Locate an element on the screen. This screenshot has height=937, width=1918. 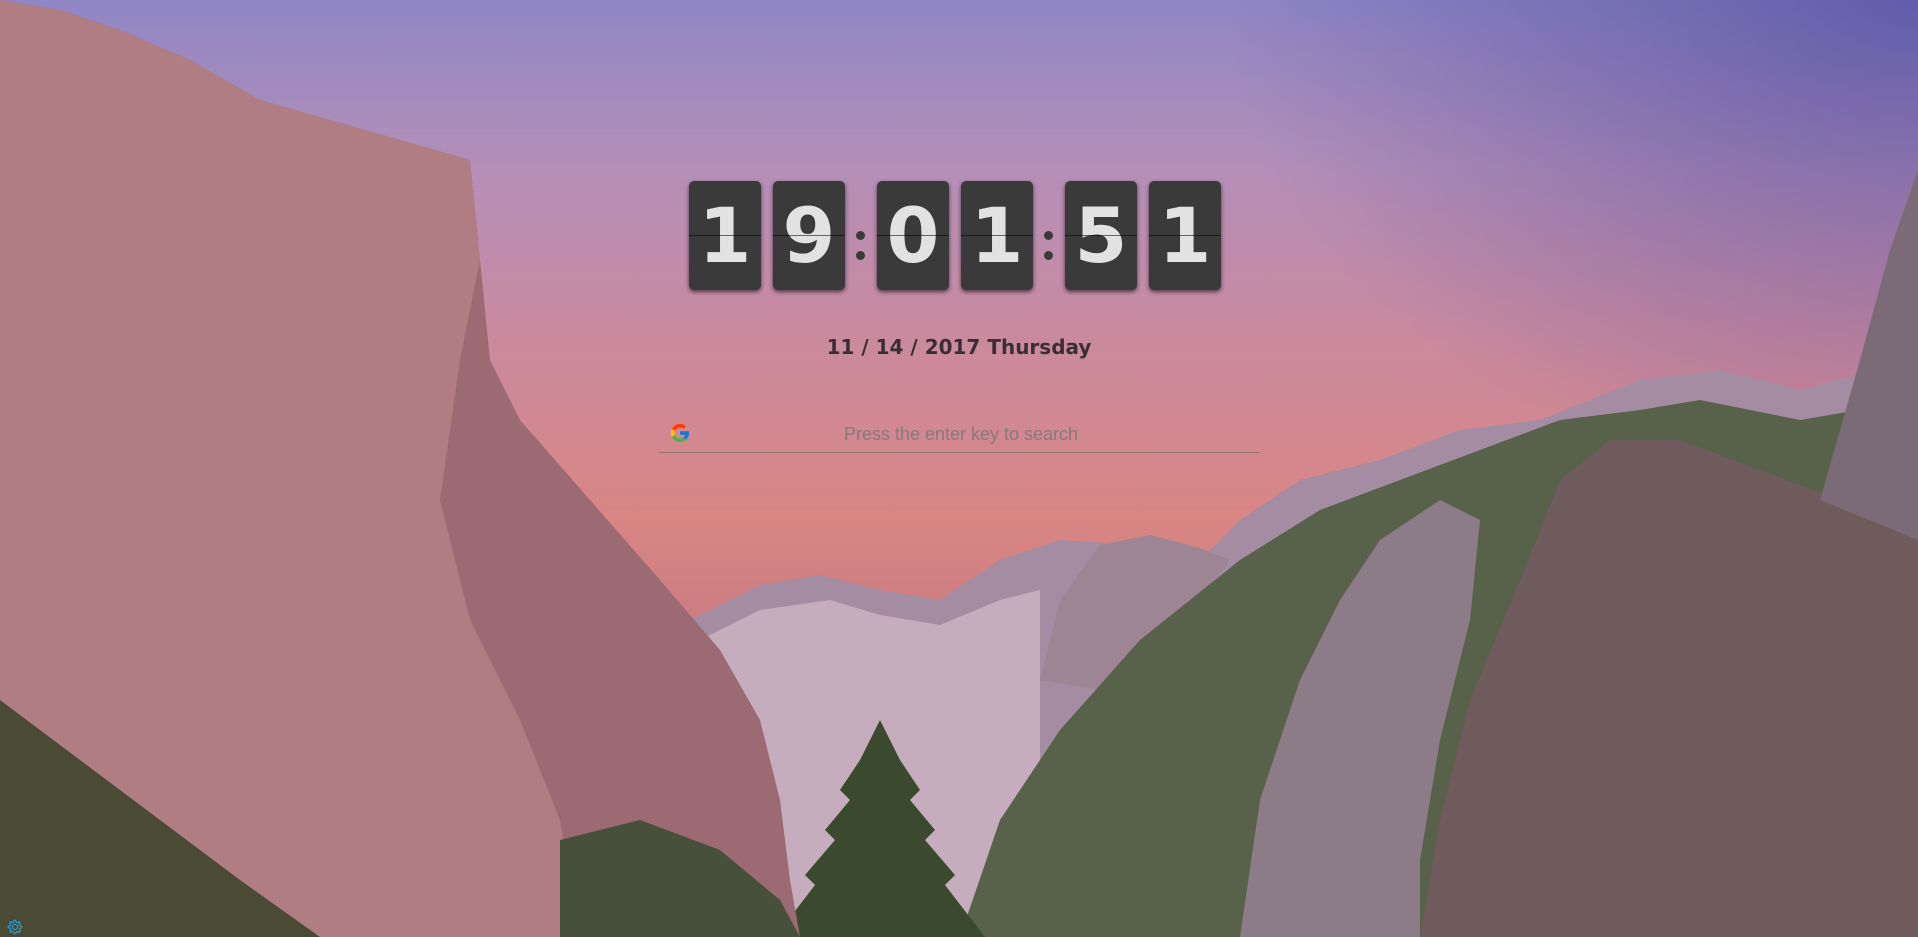
date-display: 11 / 14 / 2017 Thursday is located at coordinates (959, 347).